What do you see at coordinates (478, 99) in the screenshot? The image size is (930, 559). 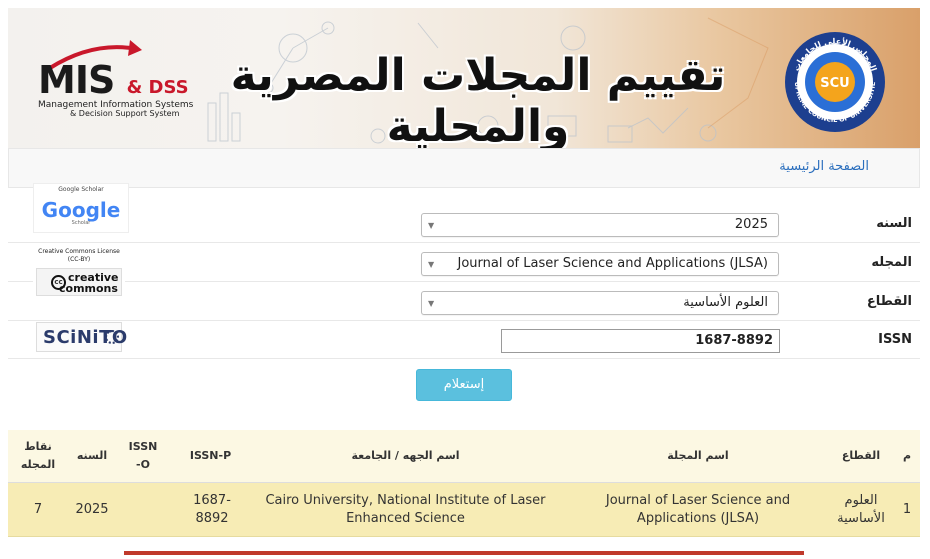 I see `banner-title: تقييم المجلات المصرية والمحلية` at bounding box center [478, 99].